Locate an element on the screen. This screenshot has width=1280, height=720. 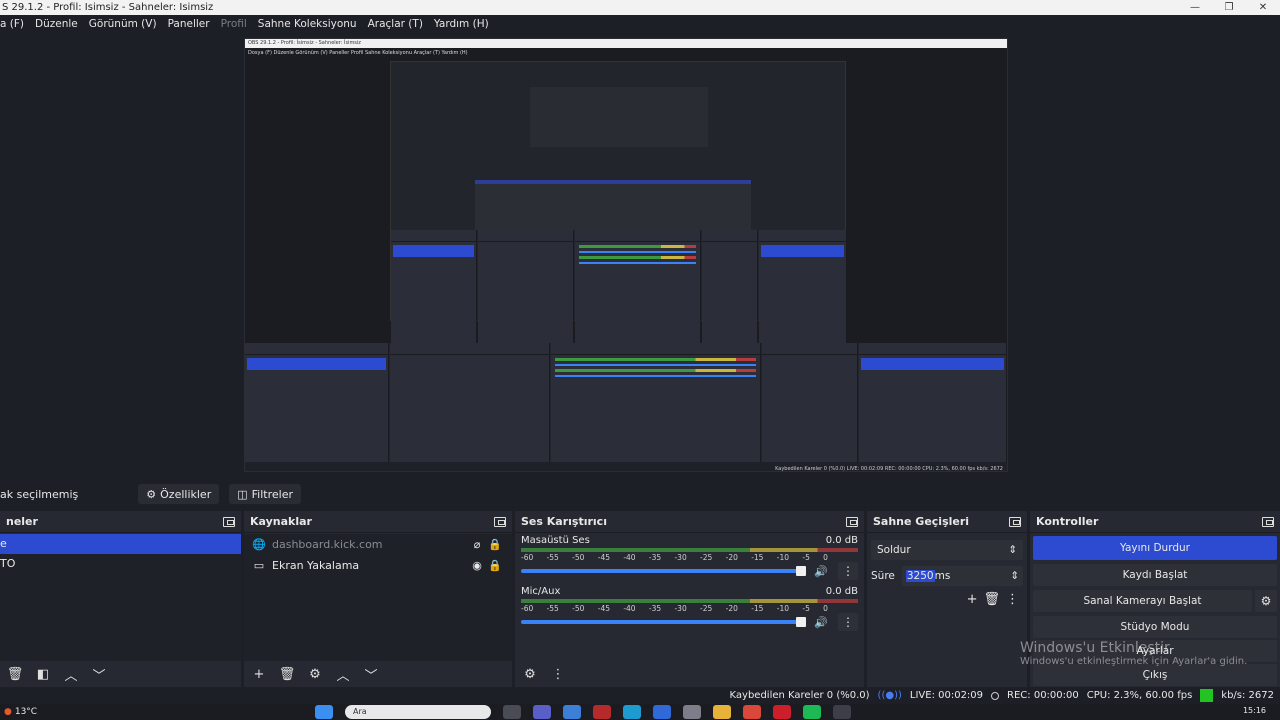
controls-title: Kontroller is located at coordinates (1067, 521).